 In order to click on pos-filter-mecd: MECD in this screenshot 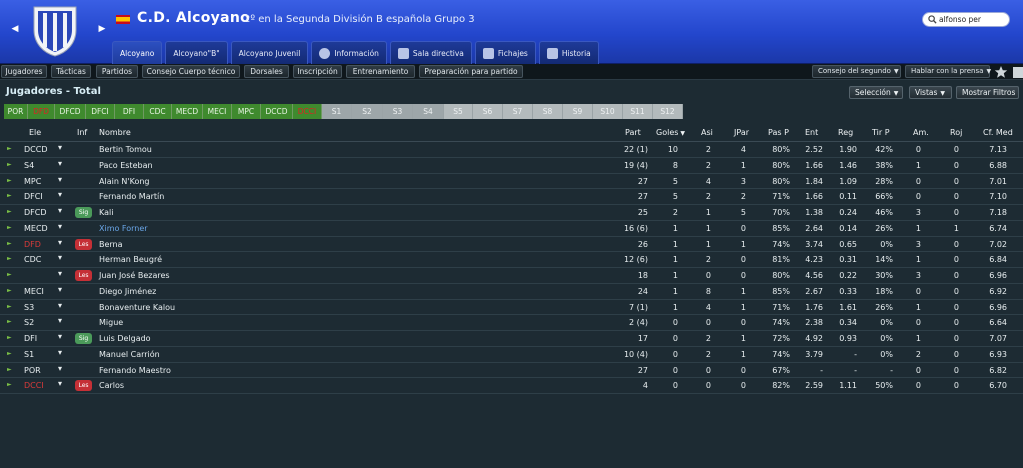, I will do `click(187, 111)`.